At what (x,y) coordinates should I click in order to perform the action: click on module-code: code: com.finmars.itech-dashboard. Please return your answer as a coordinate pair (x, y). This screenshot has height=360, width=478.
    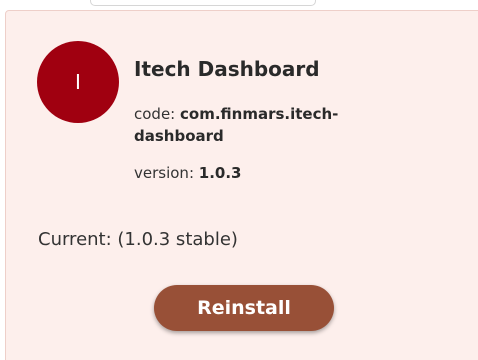
    Looking at the image, I should click on (264, 125).